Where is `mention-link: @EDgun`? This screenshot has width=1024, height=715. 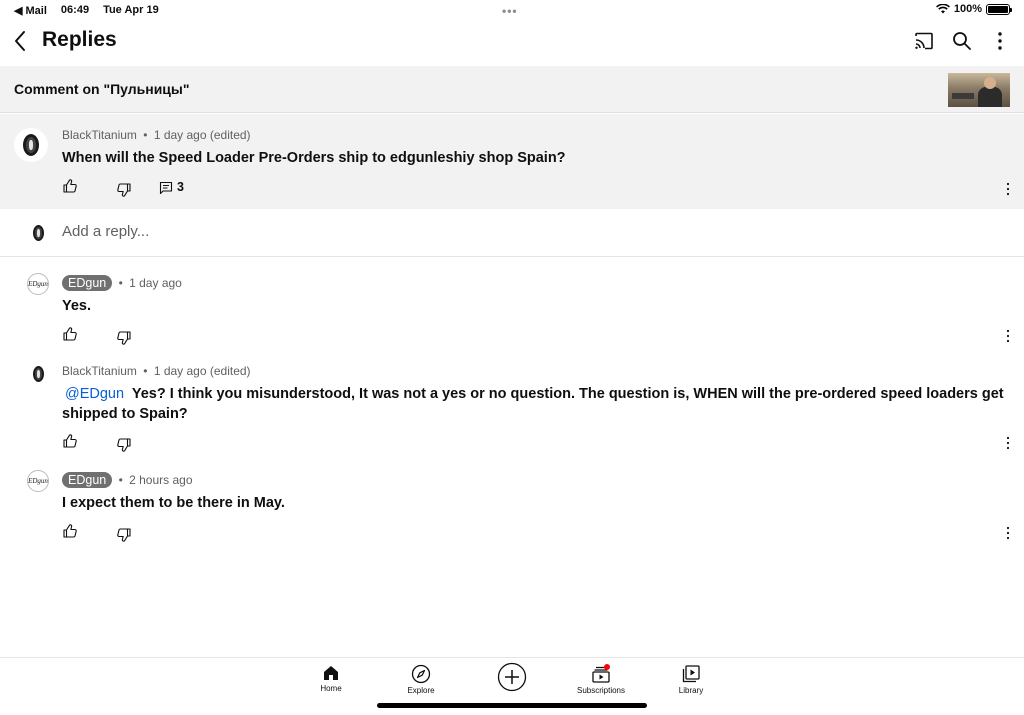
mention-link: @EDgun is located at coordinates (94, 394).